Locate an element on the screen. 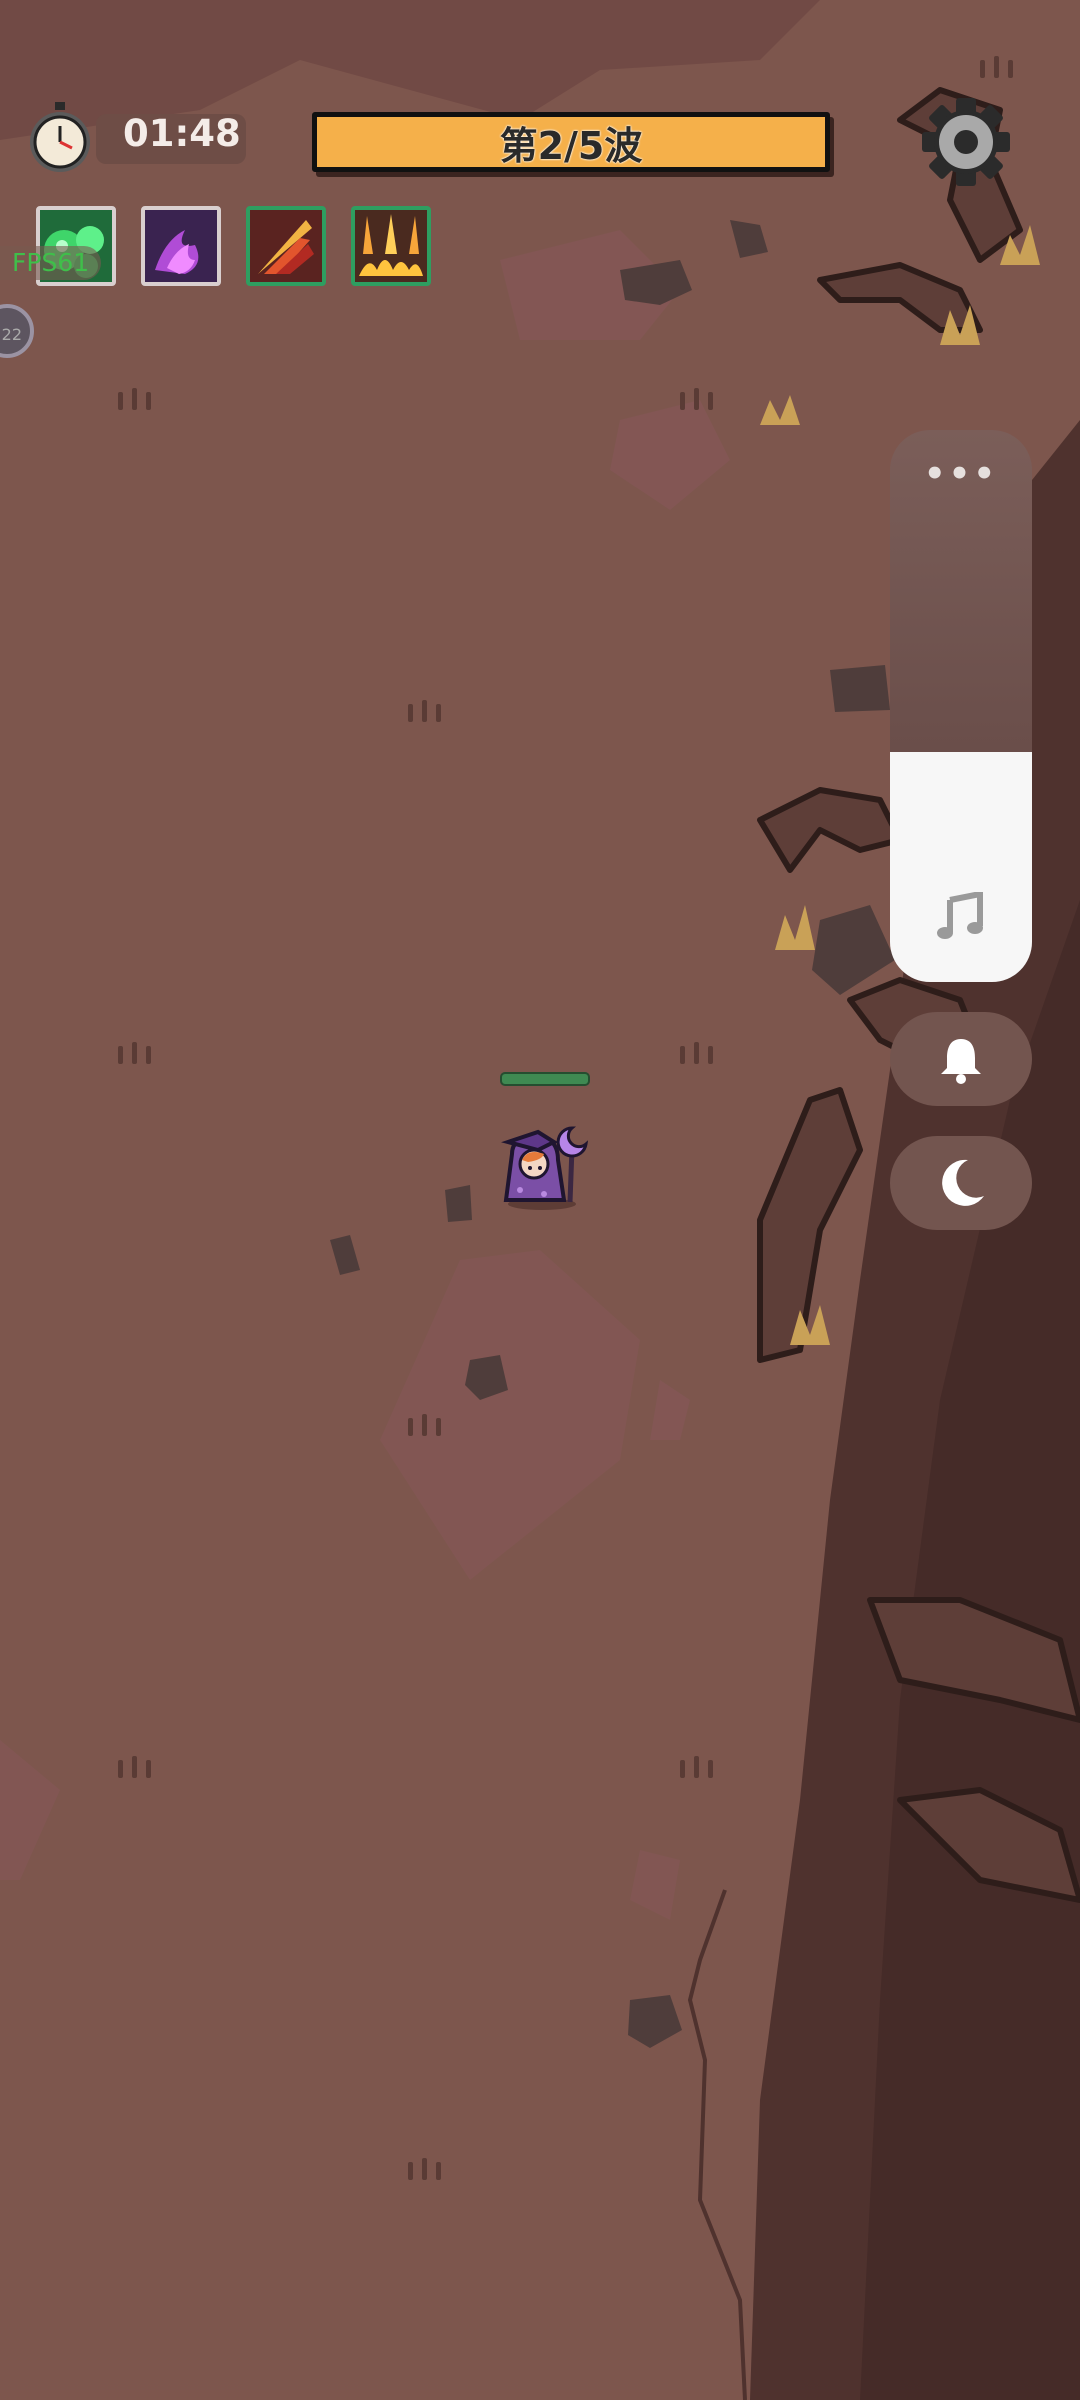  night-mode-button is located at coordinates (961, 1183).